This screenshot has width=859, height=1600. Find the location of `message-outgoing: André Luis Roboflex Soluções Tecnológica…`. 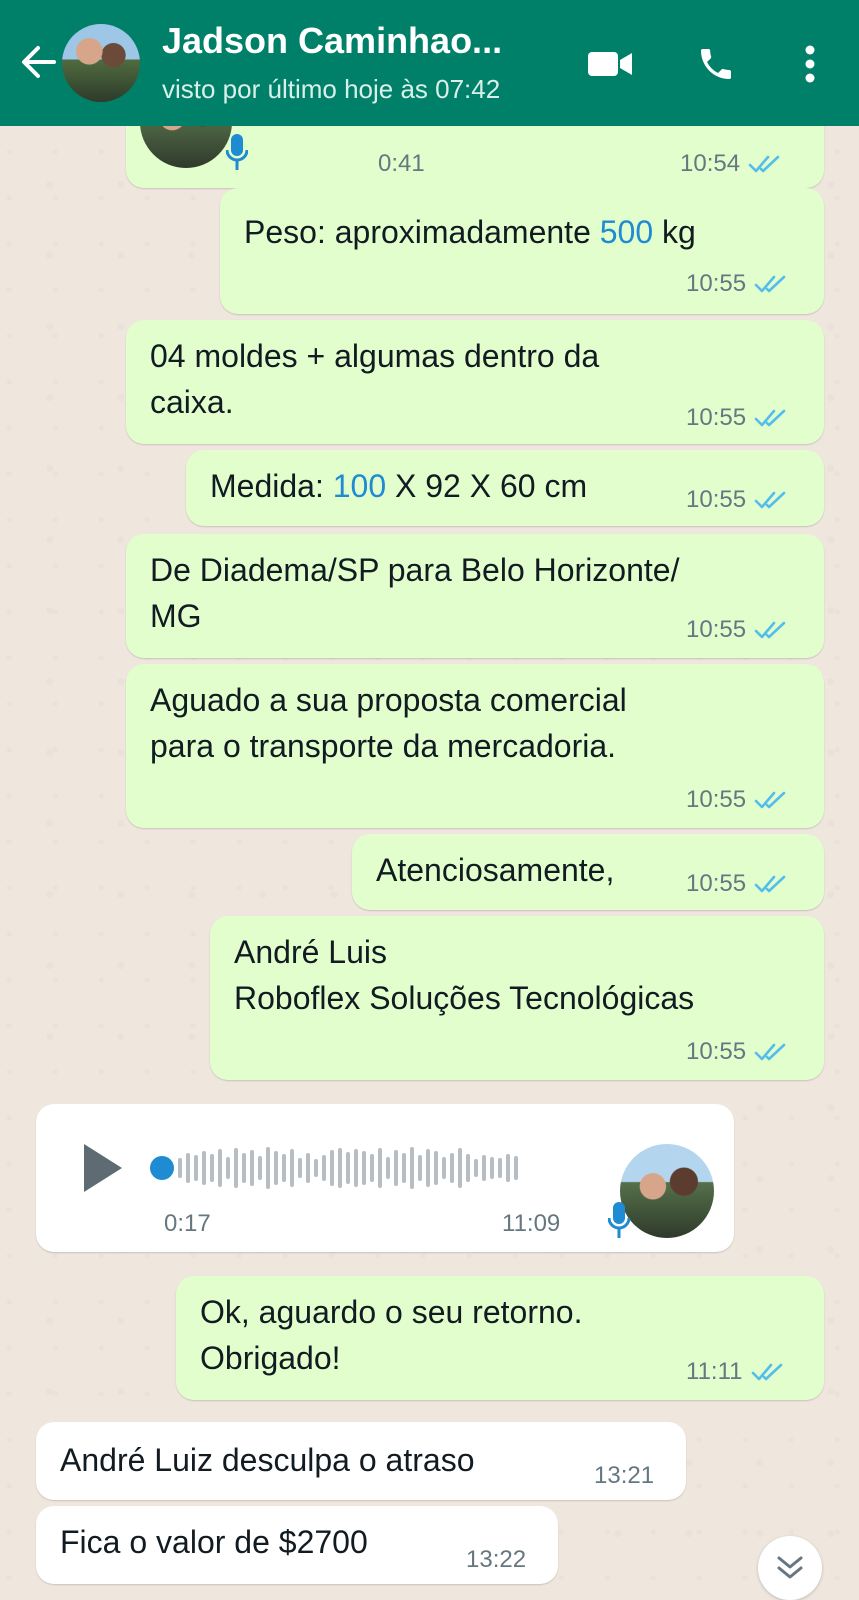

message-outgoing: André Luis Roboflex Soluções Tecnológica… is located at coordinates (517, 998).